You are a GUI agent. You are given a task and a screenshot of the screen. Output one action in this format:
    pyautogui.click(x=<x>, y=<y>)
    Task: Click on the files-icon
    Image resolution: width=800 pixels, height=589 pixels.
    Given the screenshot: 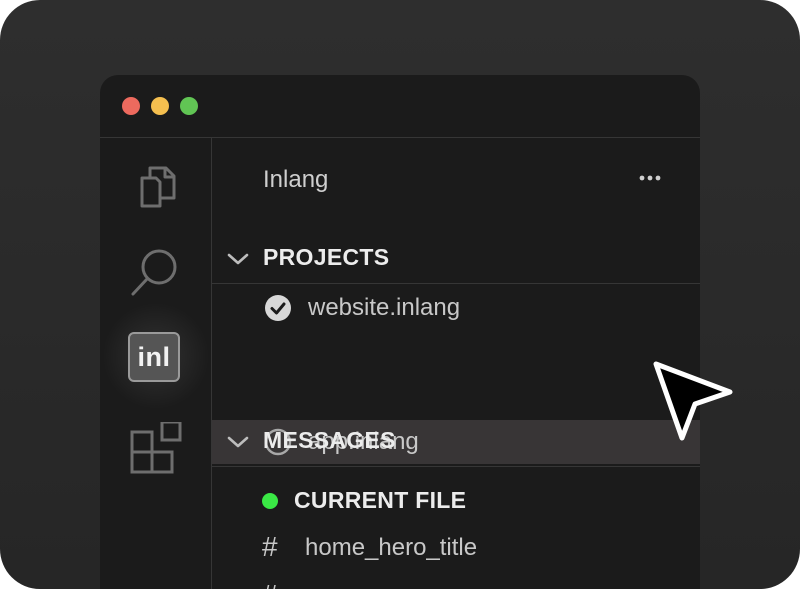 What is the action you would take?
    pyautogui.click(x=156, y=186)
    